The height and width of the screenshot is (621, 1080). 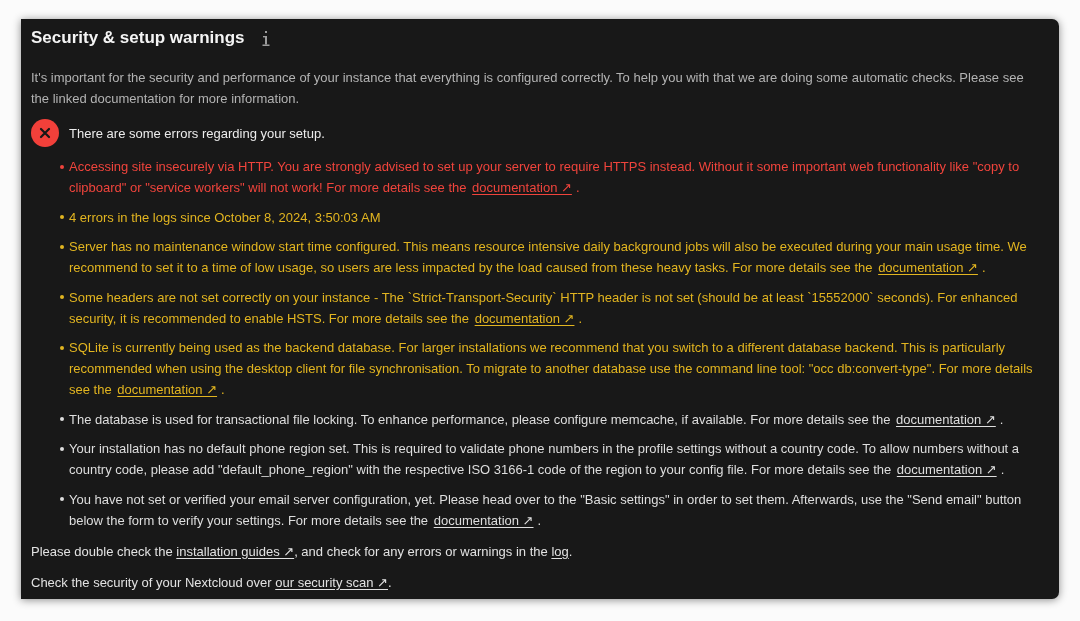 What do you see at coordinates (551, 369) in the screenshot?
I see `warning-message: SQLite is currently being used as the backend database. For larger installations we recommend that you switch to a different database backend. This is particularly recommended when using the desktop client for file synchronisation. To migrate to another database use the command line tool: "occ db:convert-type". For more details see the documentation ↗ .` at bounding box center [551, 369].